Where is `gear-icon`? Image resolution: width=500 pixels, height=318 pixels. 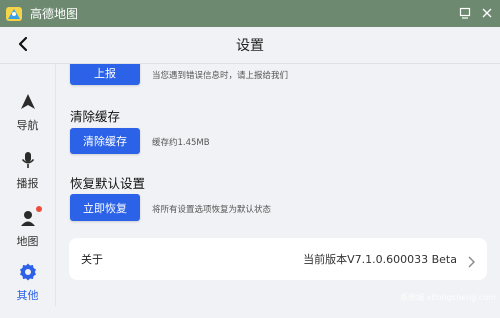
gear-icon is located at coordinates (28, 272).